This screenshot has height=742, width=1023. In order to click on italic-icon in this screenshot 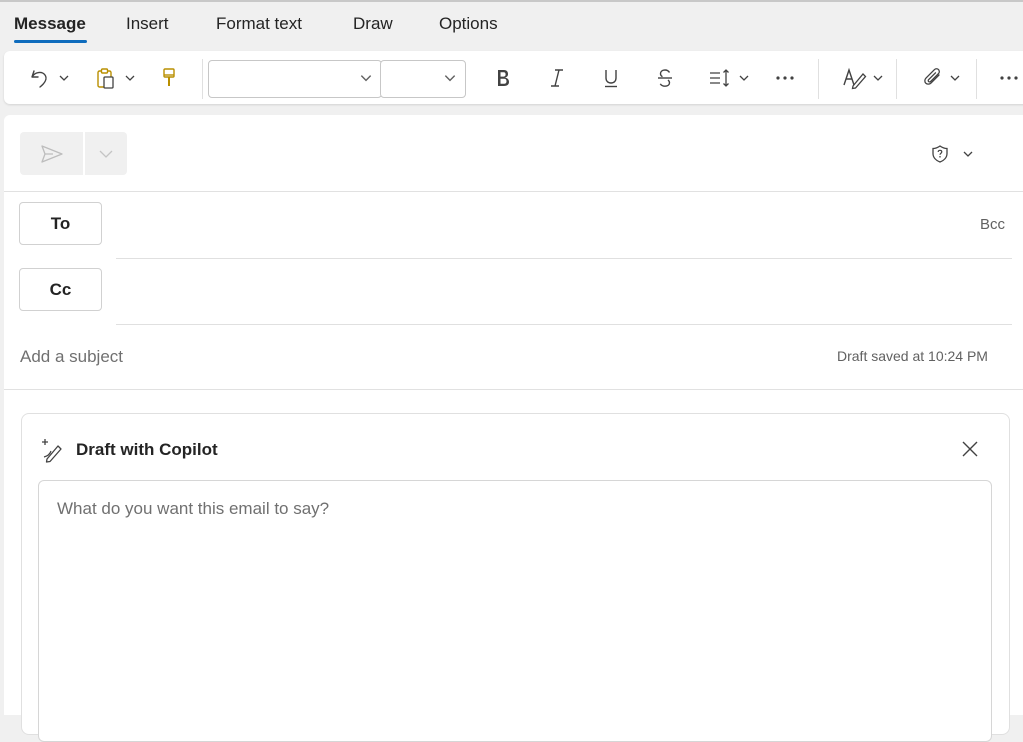, I will do `click(557, 78)`.